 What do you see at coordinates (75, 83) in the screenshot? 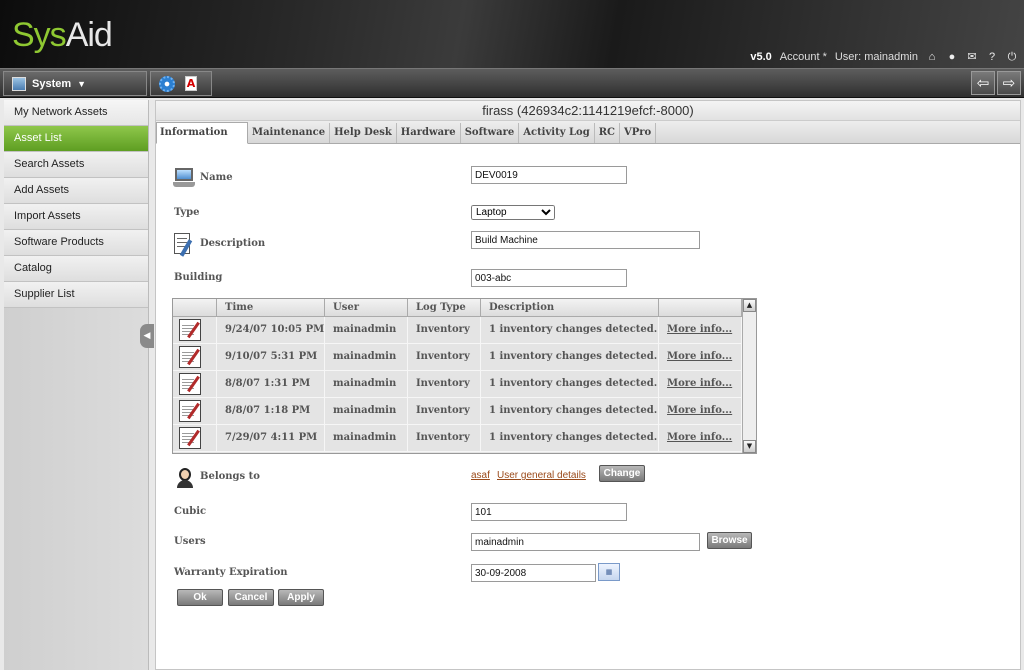
I see `system-menu-button: System ▼` at bounding box center [75, 83].